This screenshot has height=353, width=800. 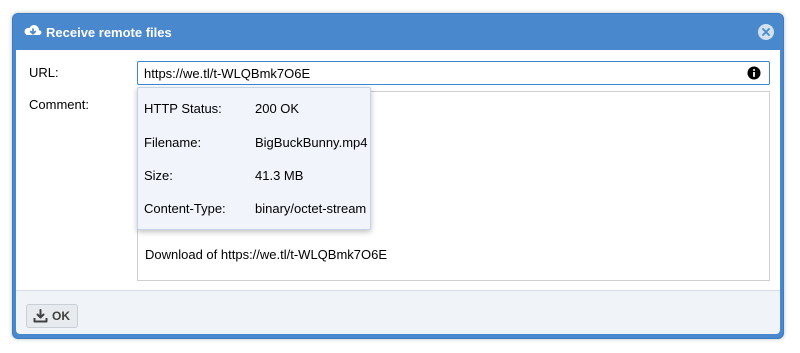 What do you see at coordinates (754, 73) in the screenshot?
I see `info-icon` at bounding box center [754, 73].